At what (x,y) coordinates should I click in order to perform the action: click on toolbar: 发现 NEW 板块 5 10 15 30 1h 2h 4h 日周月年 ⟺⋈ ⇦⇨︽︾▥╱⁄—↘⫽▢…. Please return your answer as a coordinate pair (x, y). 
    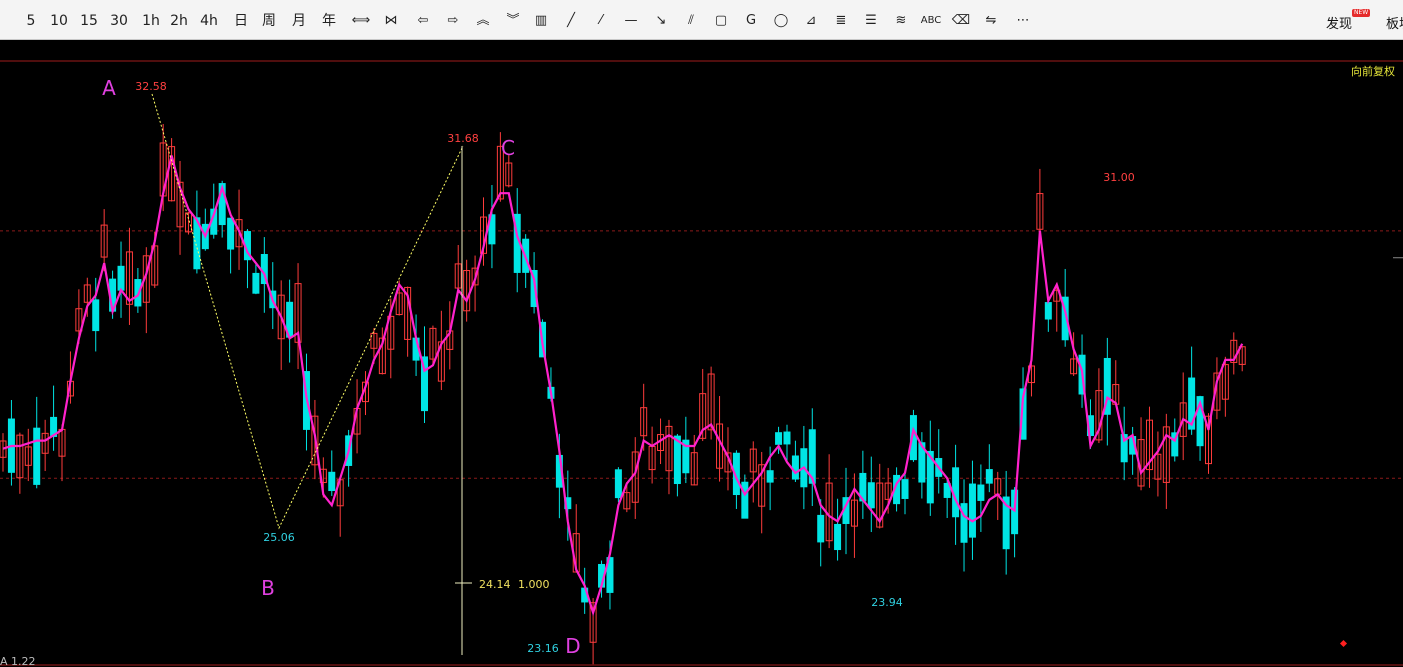
    Looking at the image, I should click on (701, 20).